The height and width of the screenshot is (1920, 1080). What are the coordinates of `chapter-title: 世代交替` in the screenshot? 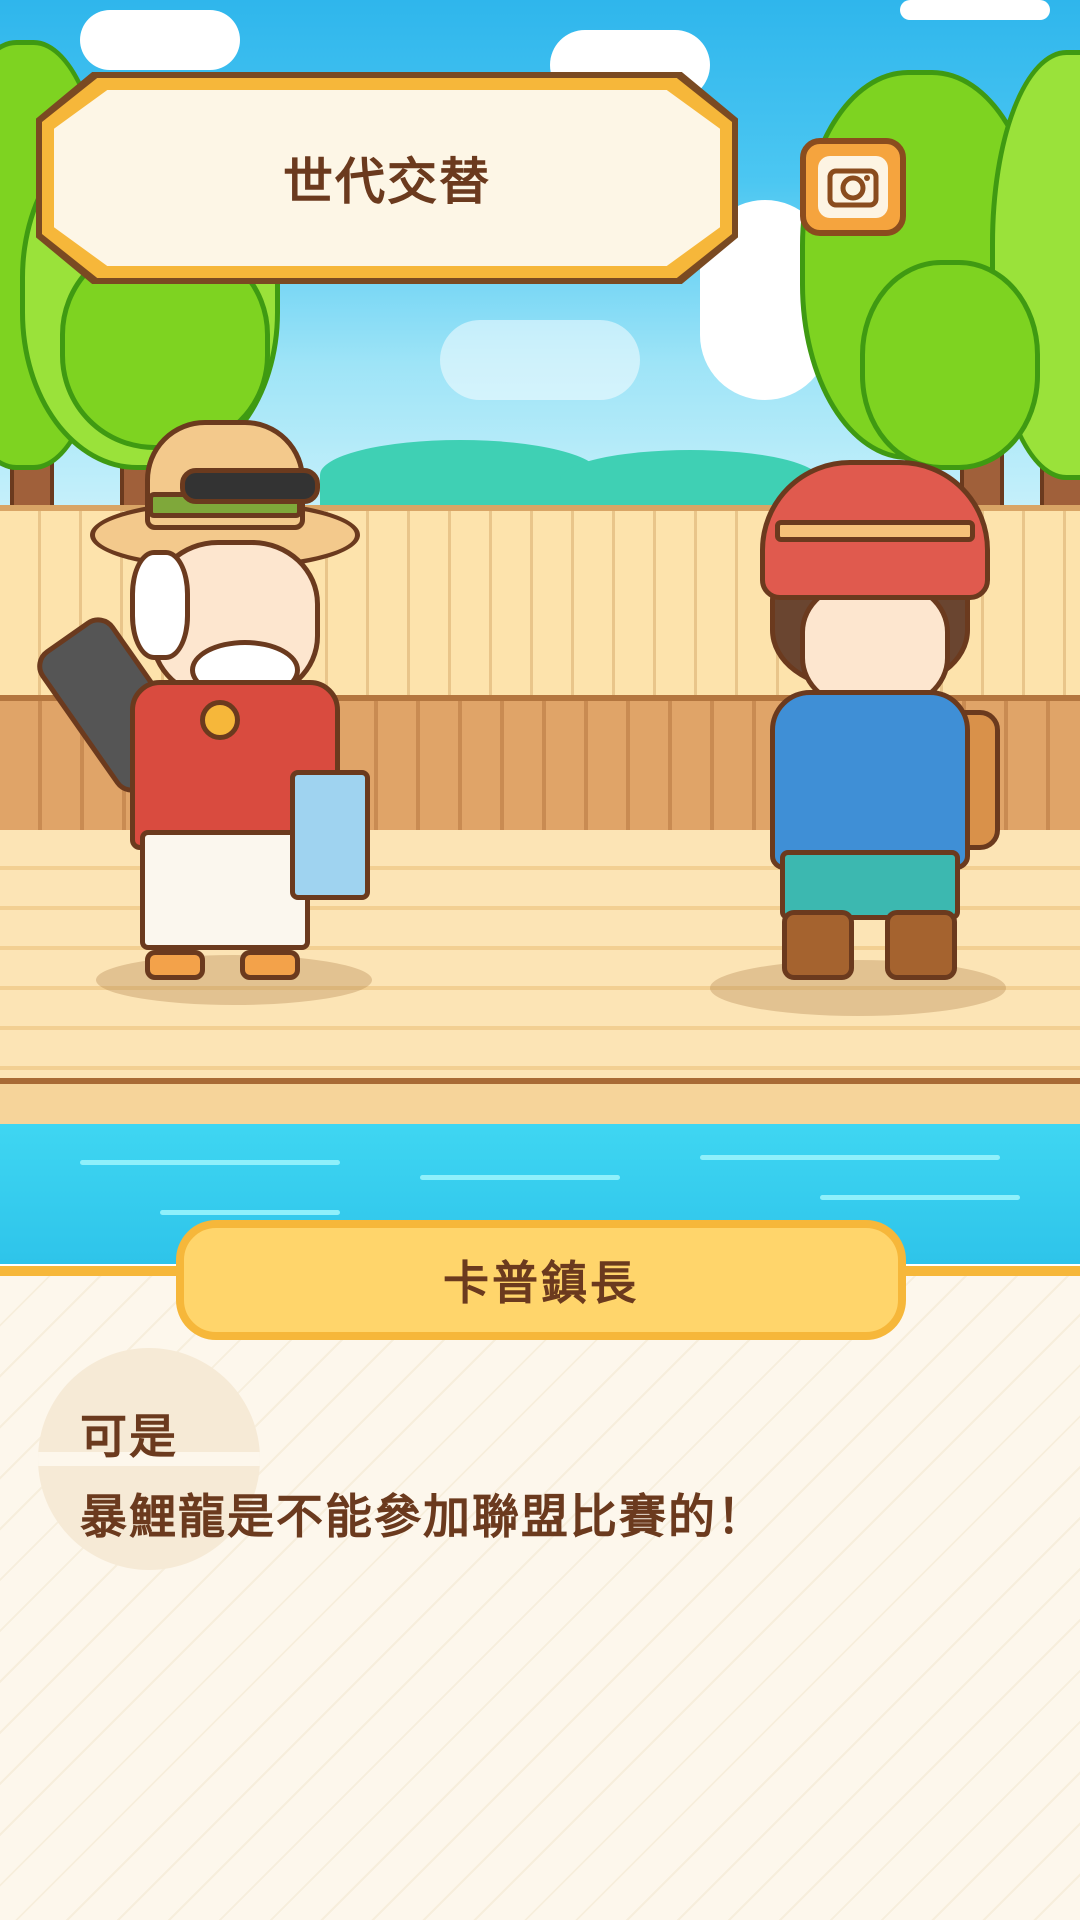 It's located at (387, 182).